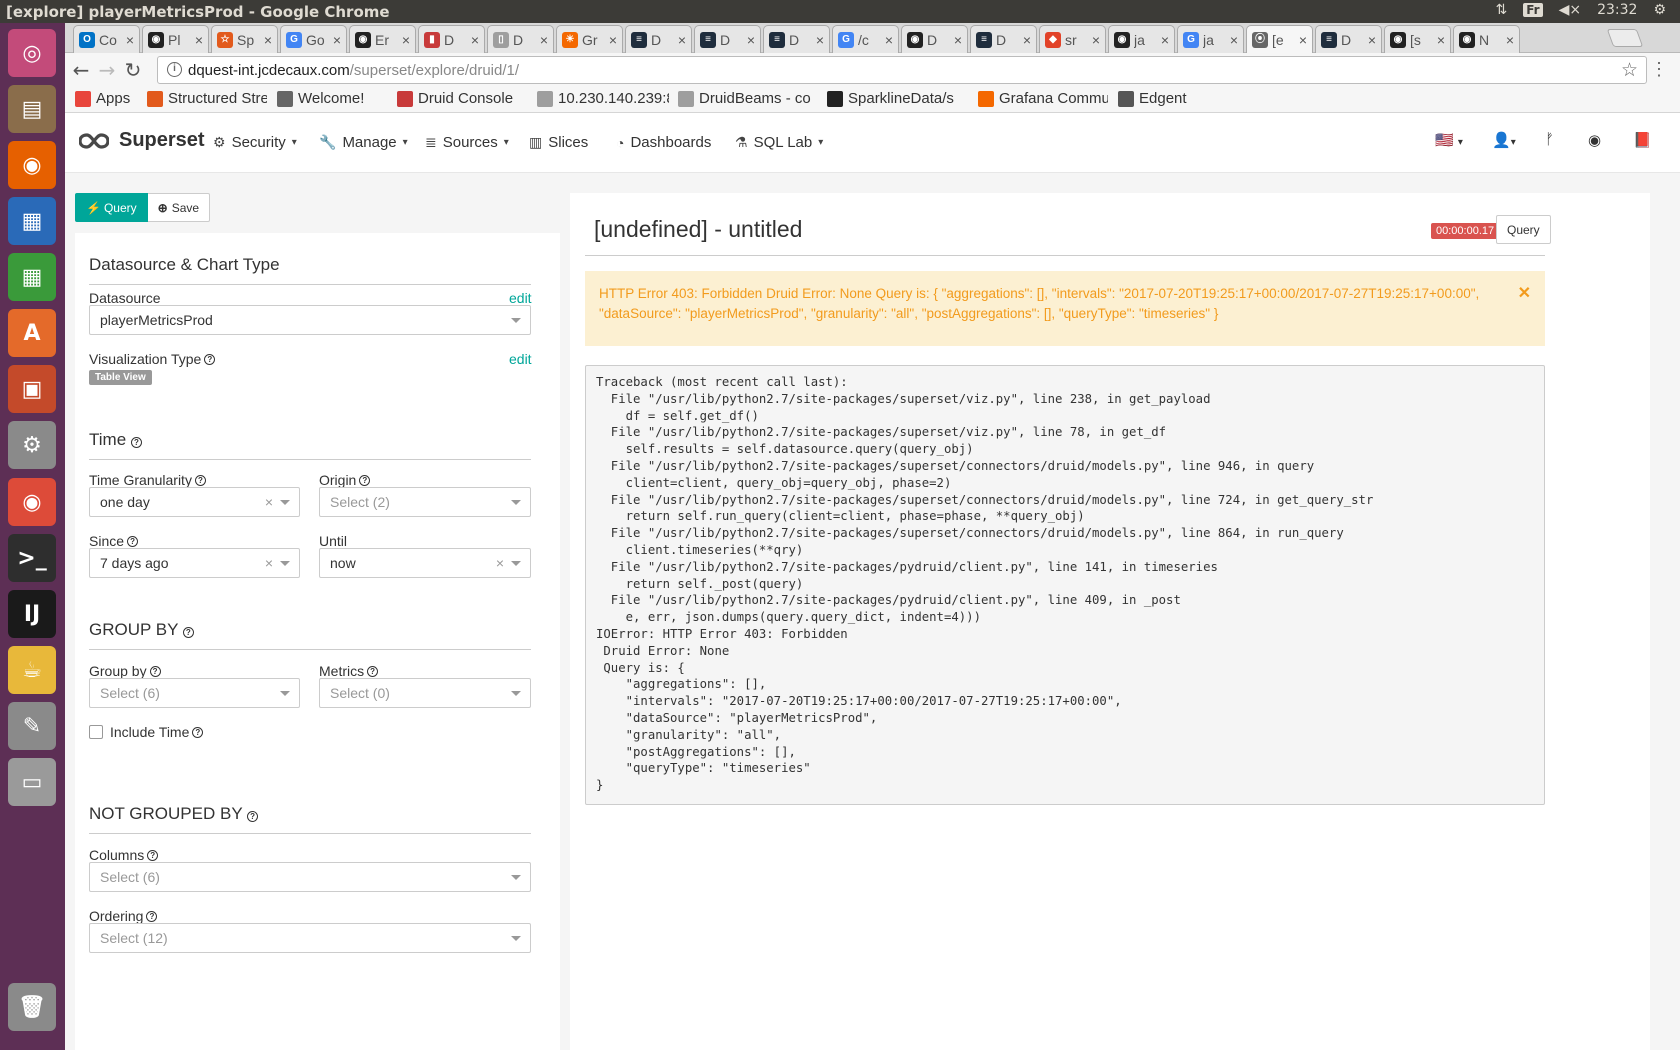 This screenshot has height=1050, width=1680. I want to click on system-settings-icon: ⚙, so click(32, 445).